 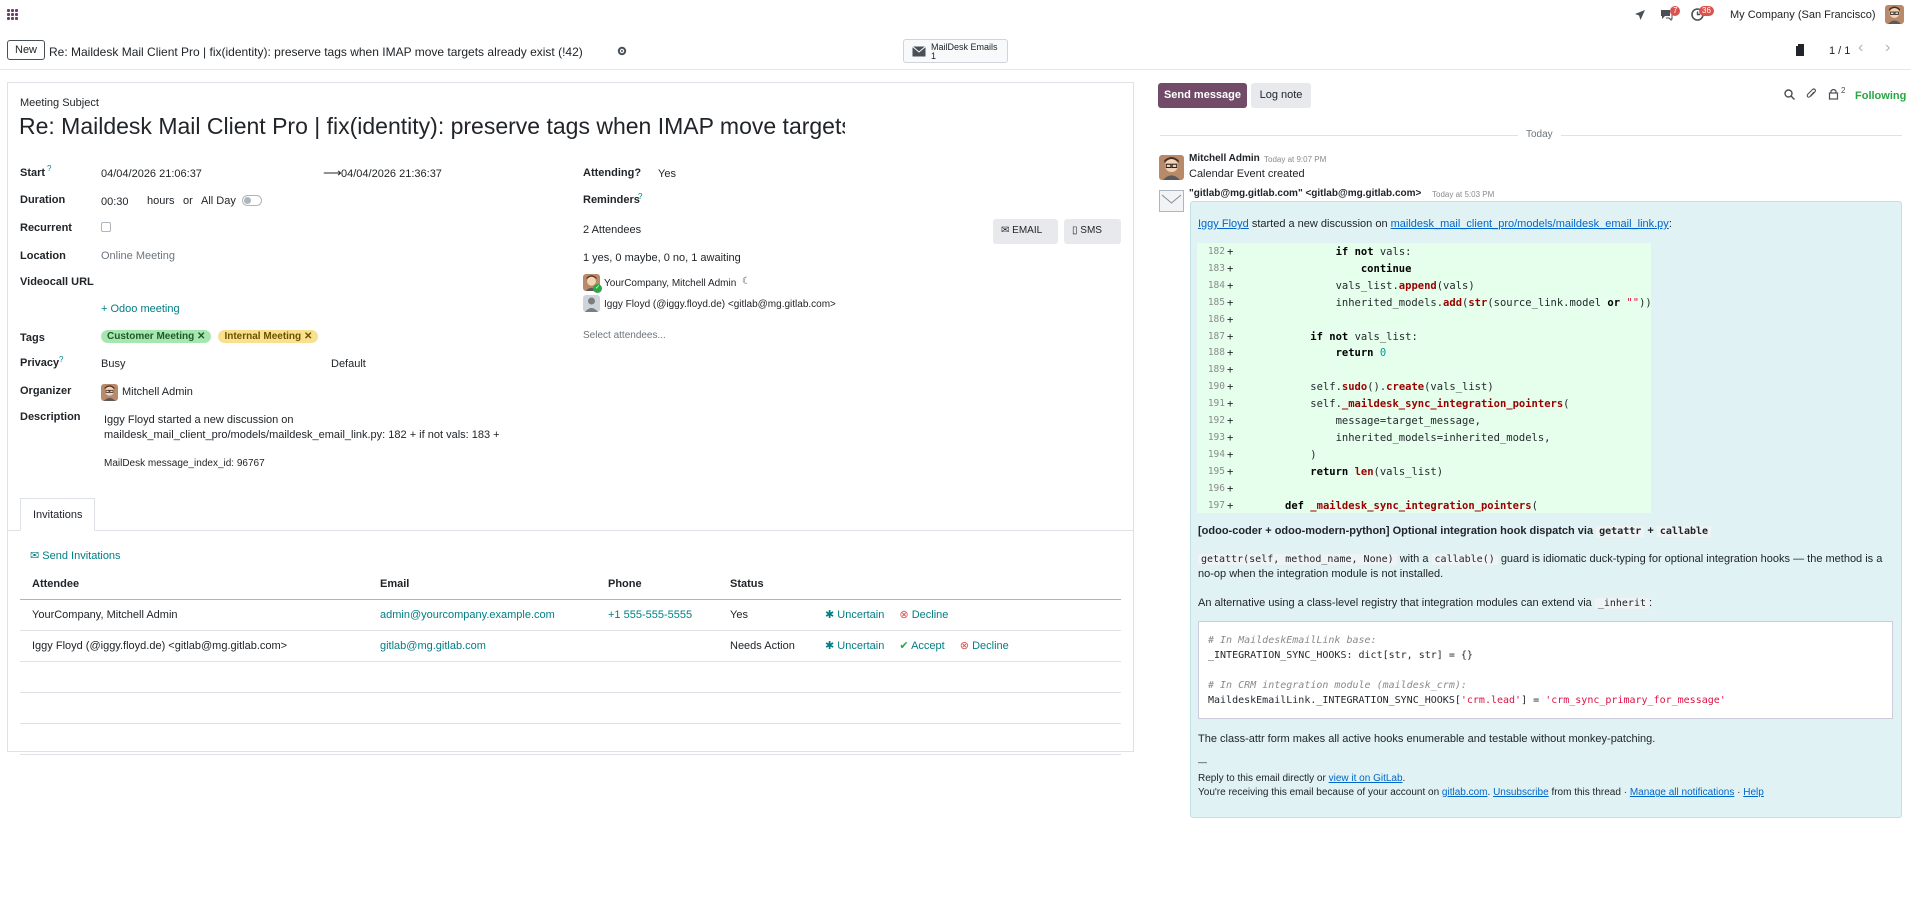 What do you see at coordinates (657, 584) in the screenshot?
I see `column-phone: Phone` at bounding box center [657, 584].